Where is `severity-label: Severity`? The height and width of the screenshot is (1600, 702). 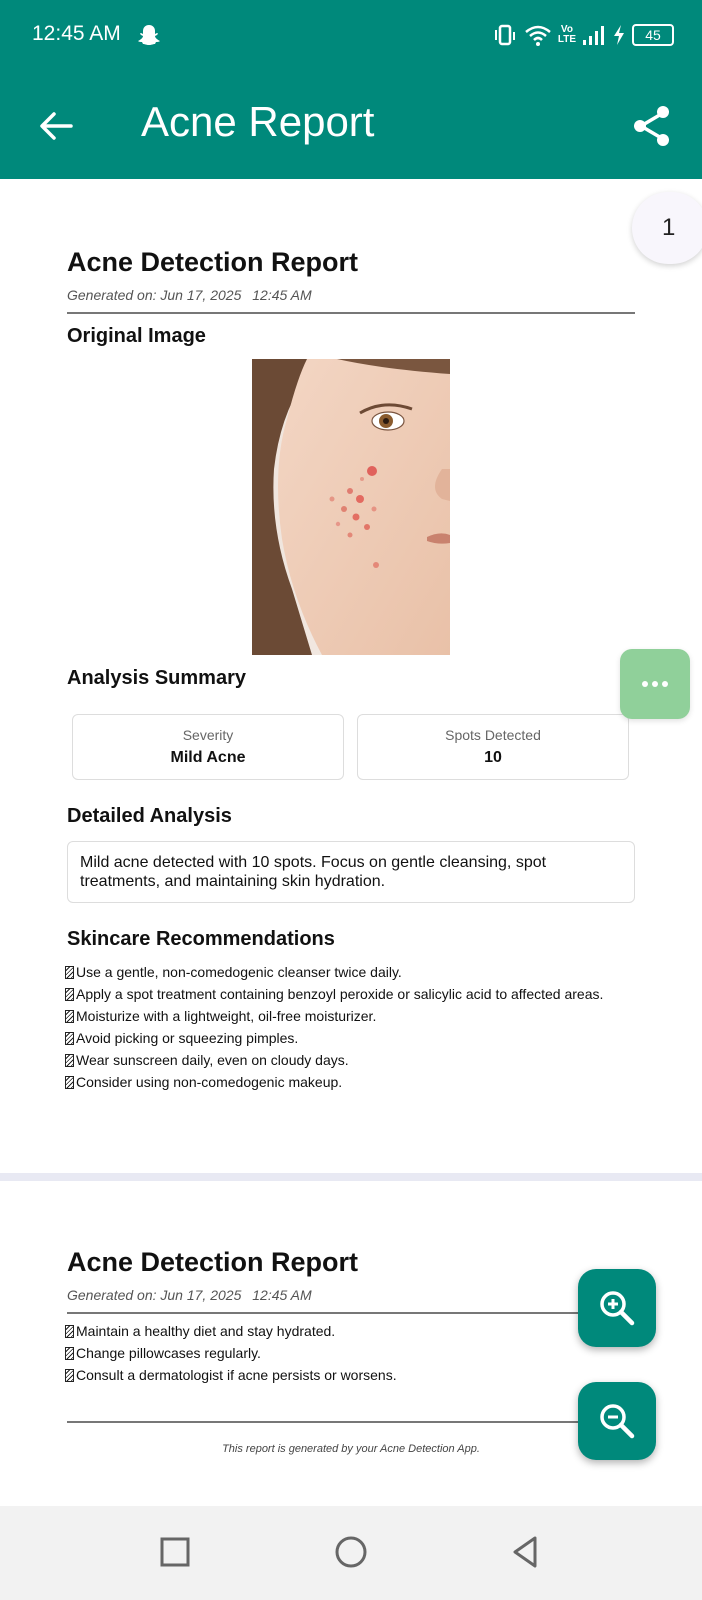
severity-label: Severity is located at coordinates (208, 735).